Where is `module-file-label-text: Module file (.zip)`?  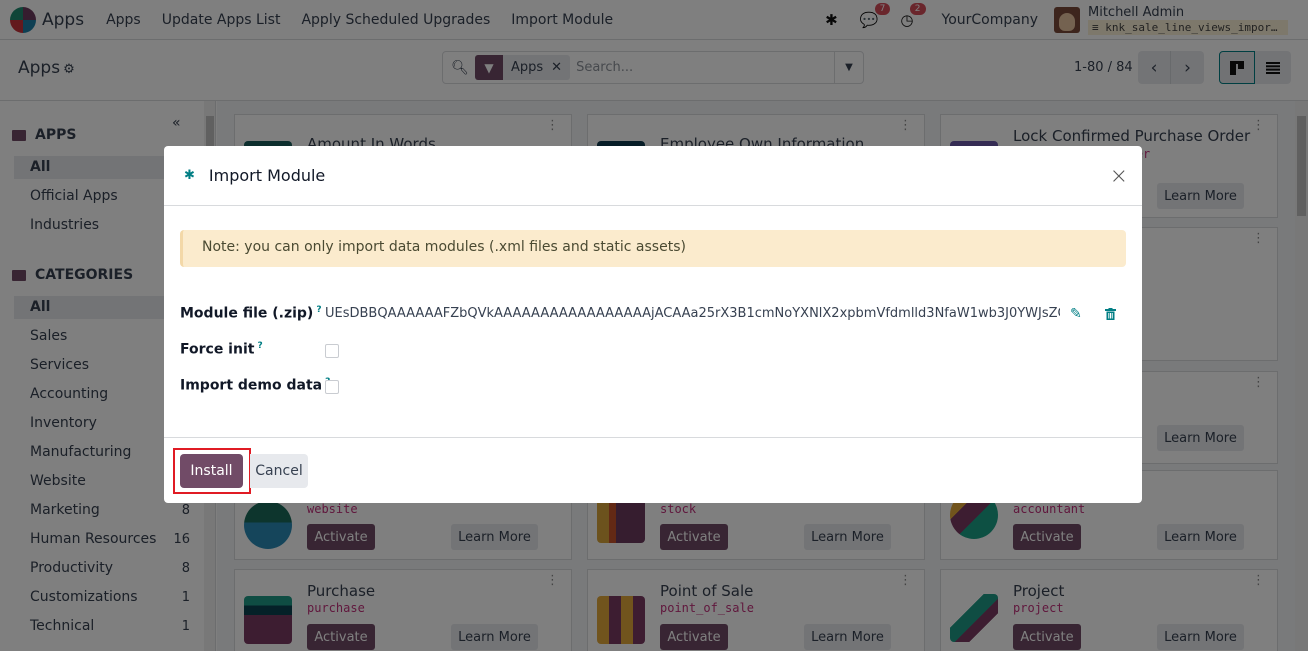
module-file-label-text: Module file (.zip) is located at coordinates (247, 313).